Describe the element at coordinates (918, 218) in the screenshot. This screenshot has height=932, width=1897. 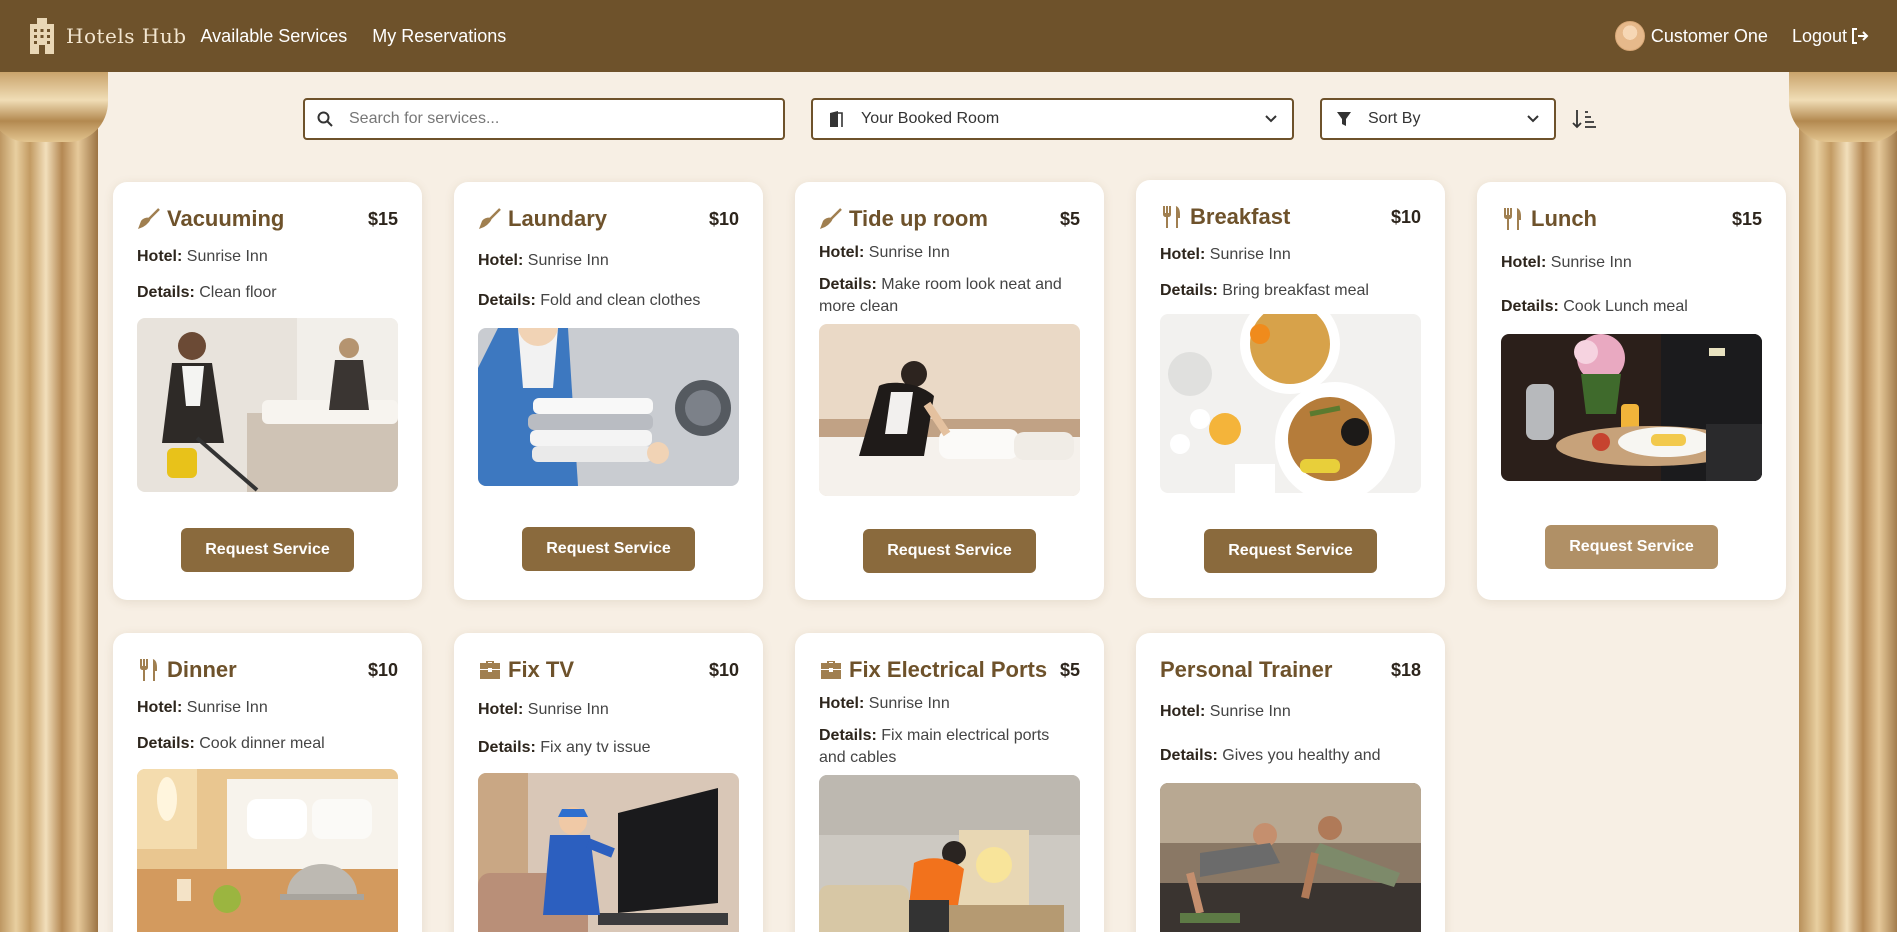
I see `service-title: Tide up room` at that location.